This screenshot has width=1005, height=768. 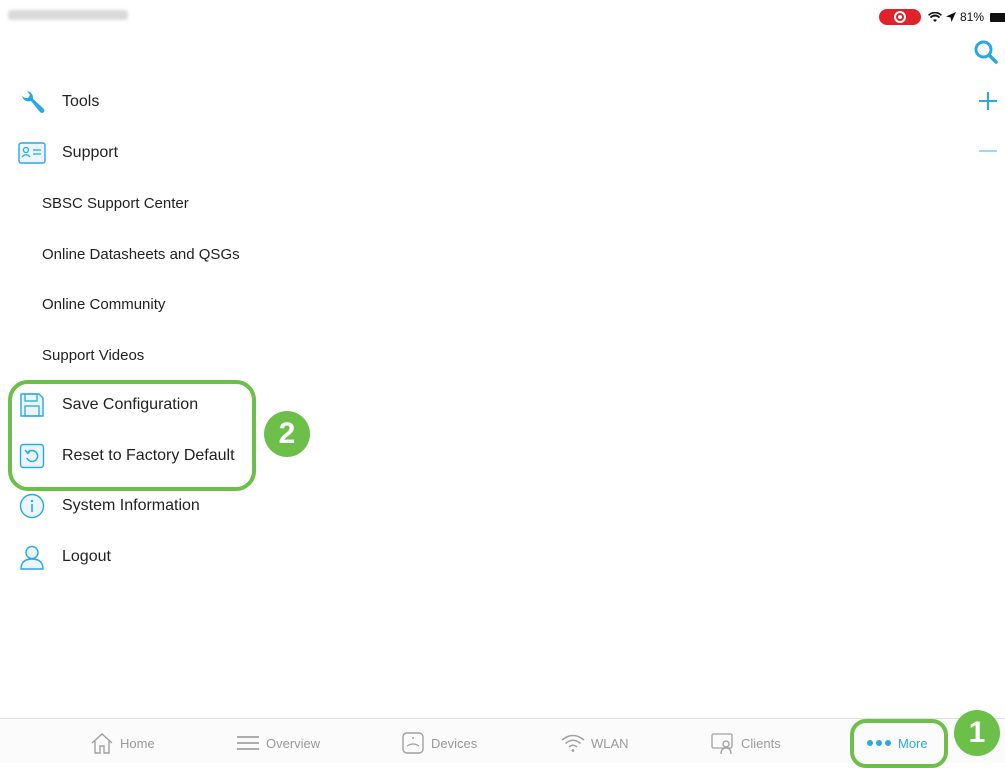 I want to click on menu-label-save-configuration: Save Configuration, so click(x=130, y=404).